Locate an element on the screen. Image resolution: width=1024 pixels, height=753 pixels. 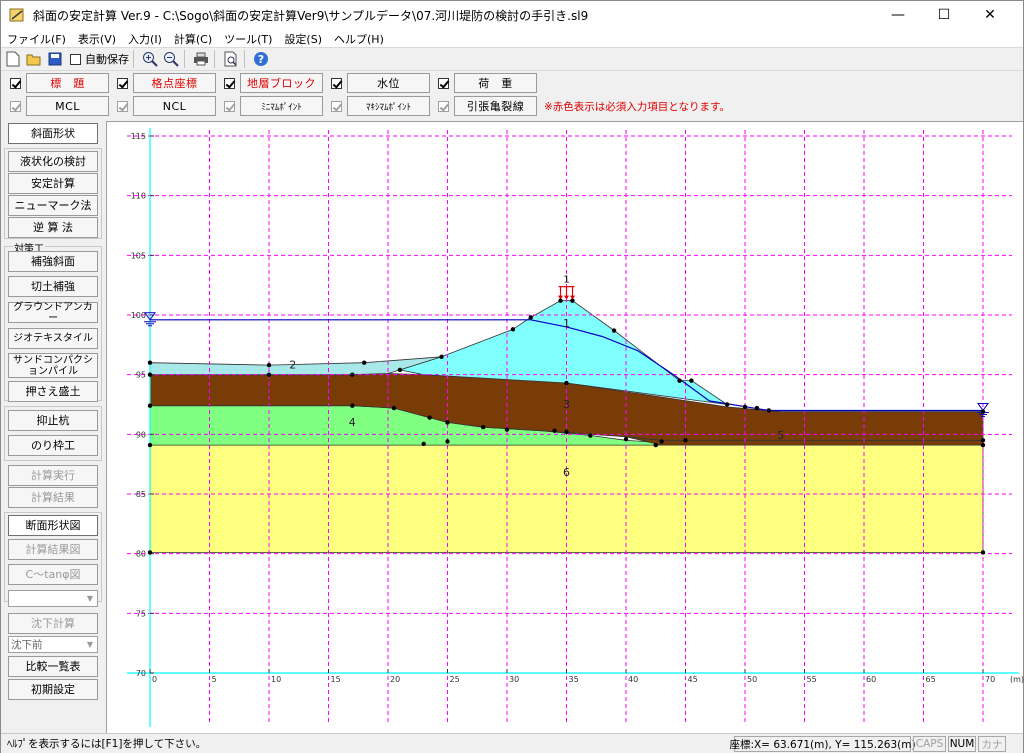
tension-crack-checkbox is located at coordinates (443, 106).